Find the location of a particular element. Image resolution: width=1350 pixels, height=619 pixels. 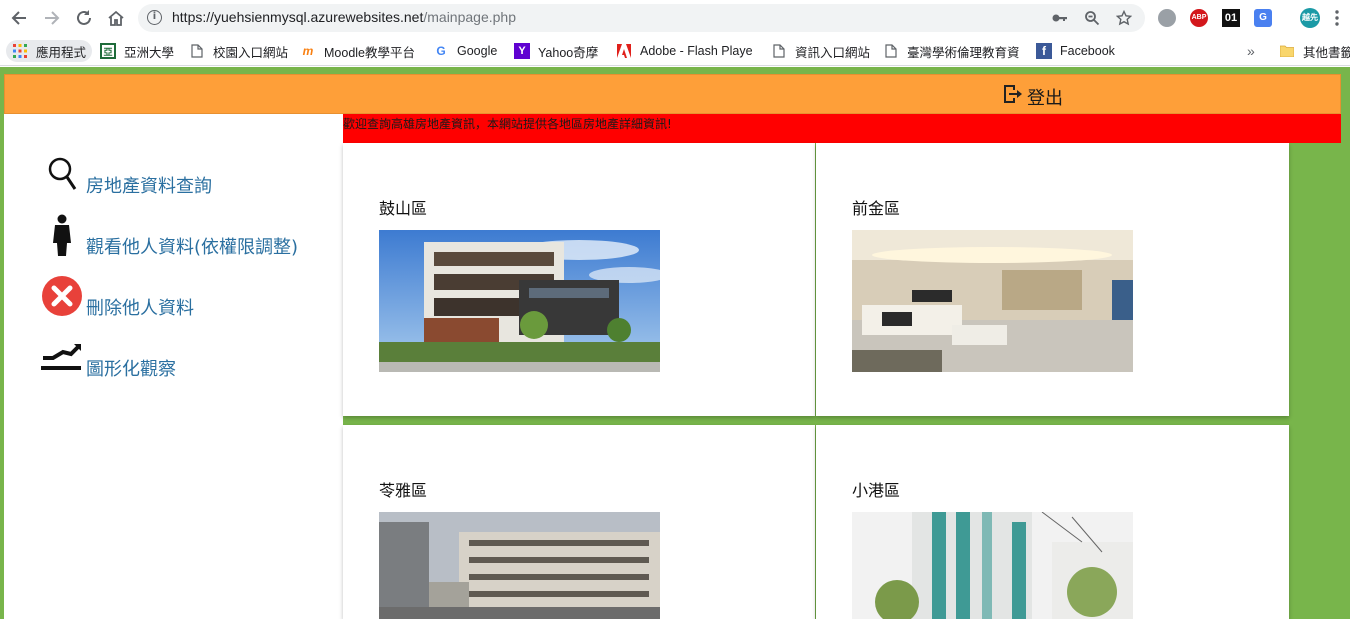

profile-avatar: 越先 is located at coordinates (1310, 18).